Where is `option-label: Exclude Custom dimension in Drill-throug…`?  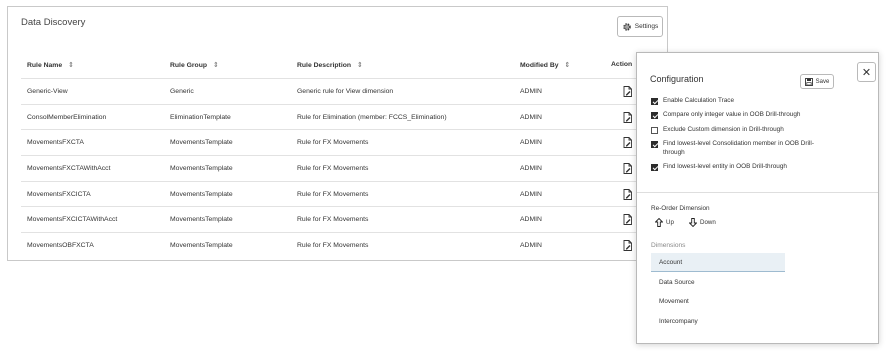
option-label: Exclude Custom dimension in Drill-throug… is located at coordinates (723, 129).